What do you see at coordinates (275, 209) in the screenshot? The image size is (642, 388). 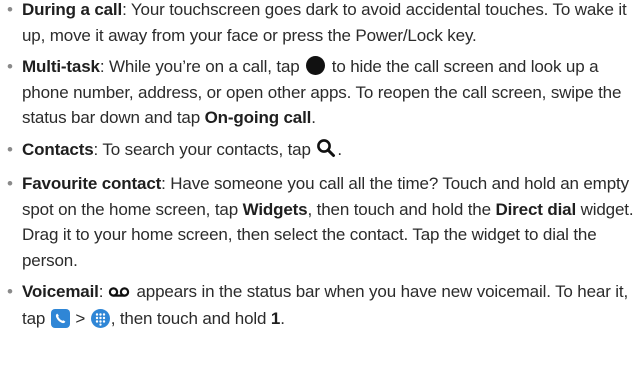 I see `widgets-label: Widgets` at bounding box center [275, 209].